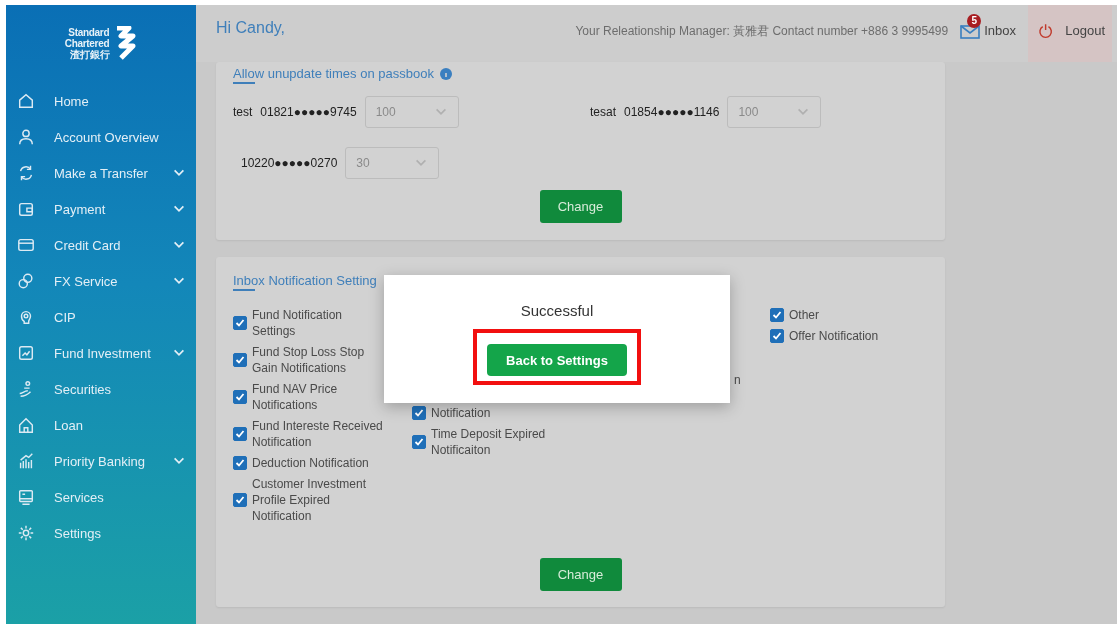 The width and height of the screenshot is (1117, 624). I want to click on checkbox-label: Time Deposit Expired Notificaiton, so click(489, 442).